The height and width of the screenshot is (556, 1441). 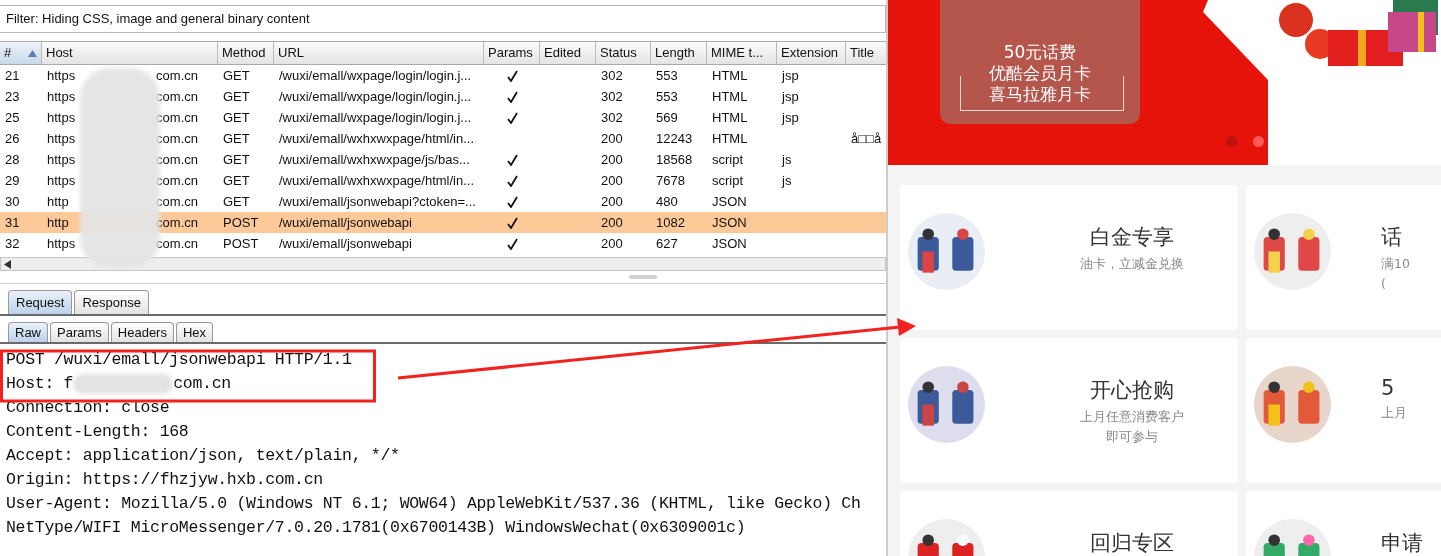 What do you see at coordinates (443, 243) in the screenshot?
I see `table-row: 32 https com.cn POST /wuxi/emall/jsonwebapi 200 627 JSON` at bounding box center [443, 243].